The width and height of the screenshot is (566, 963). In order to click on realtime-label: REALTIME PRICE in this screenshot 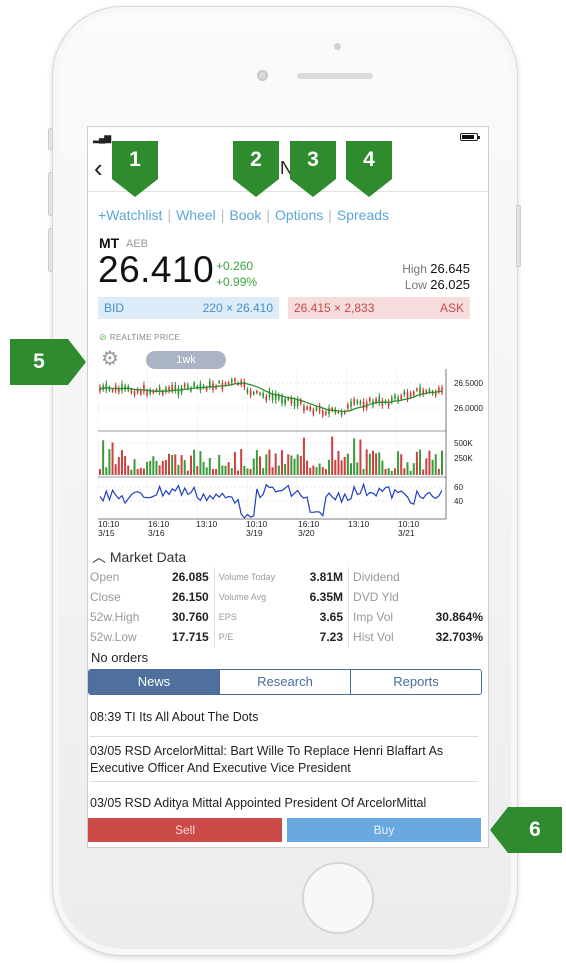, I will do `click(145, 337)`.